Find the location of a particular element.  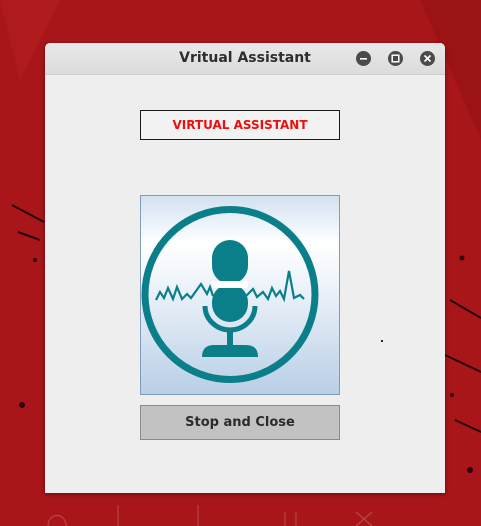

maximize-button is located at coordinates (395, 58).